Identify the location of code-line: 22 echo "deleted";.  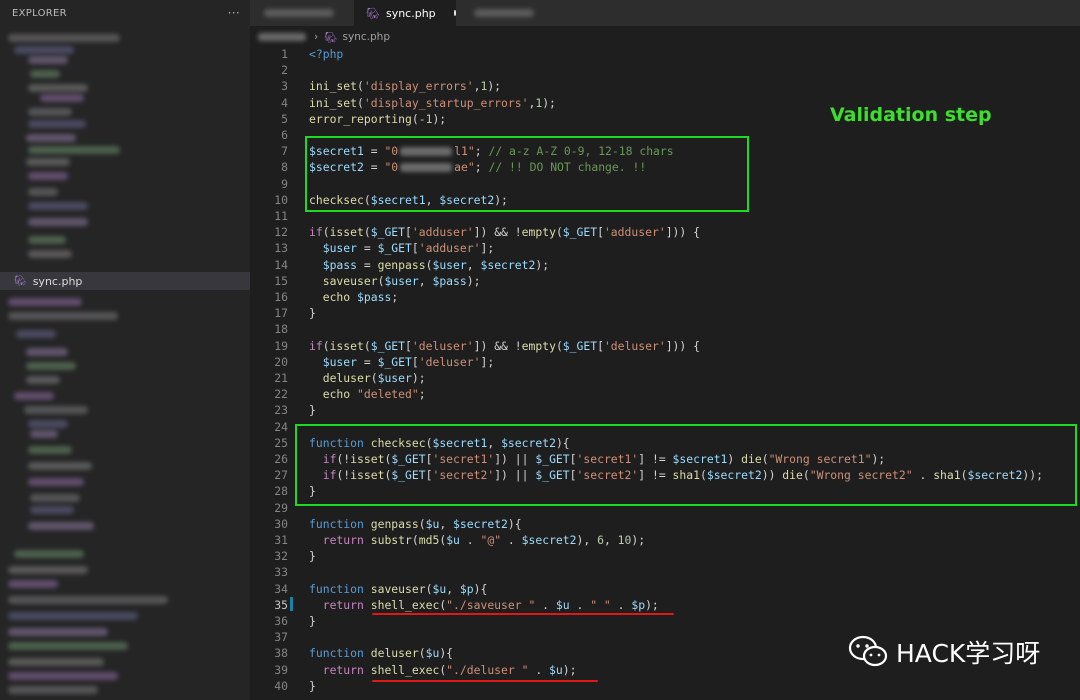
(337, 394).